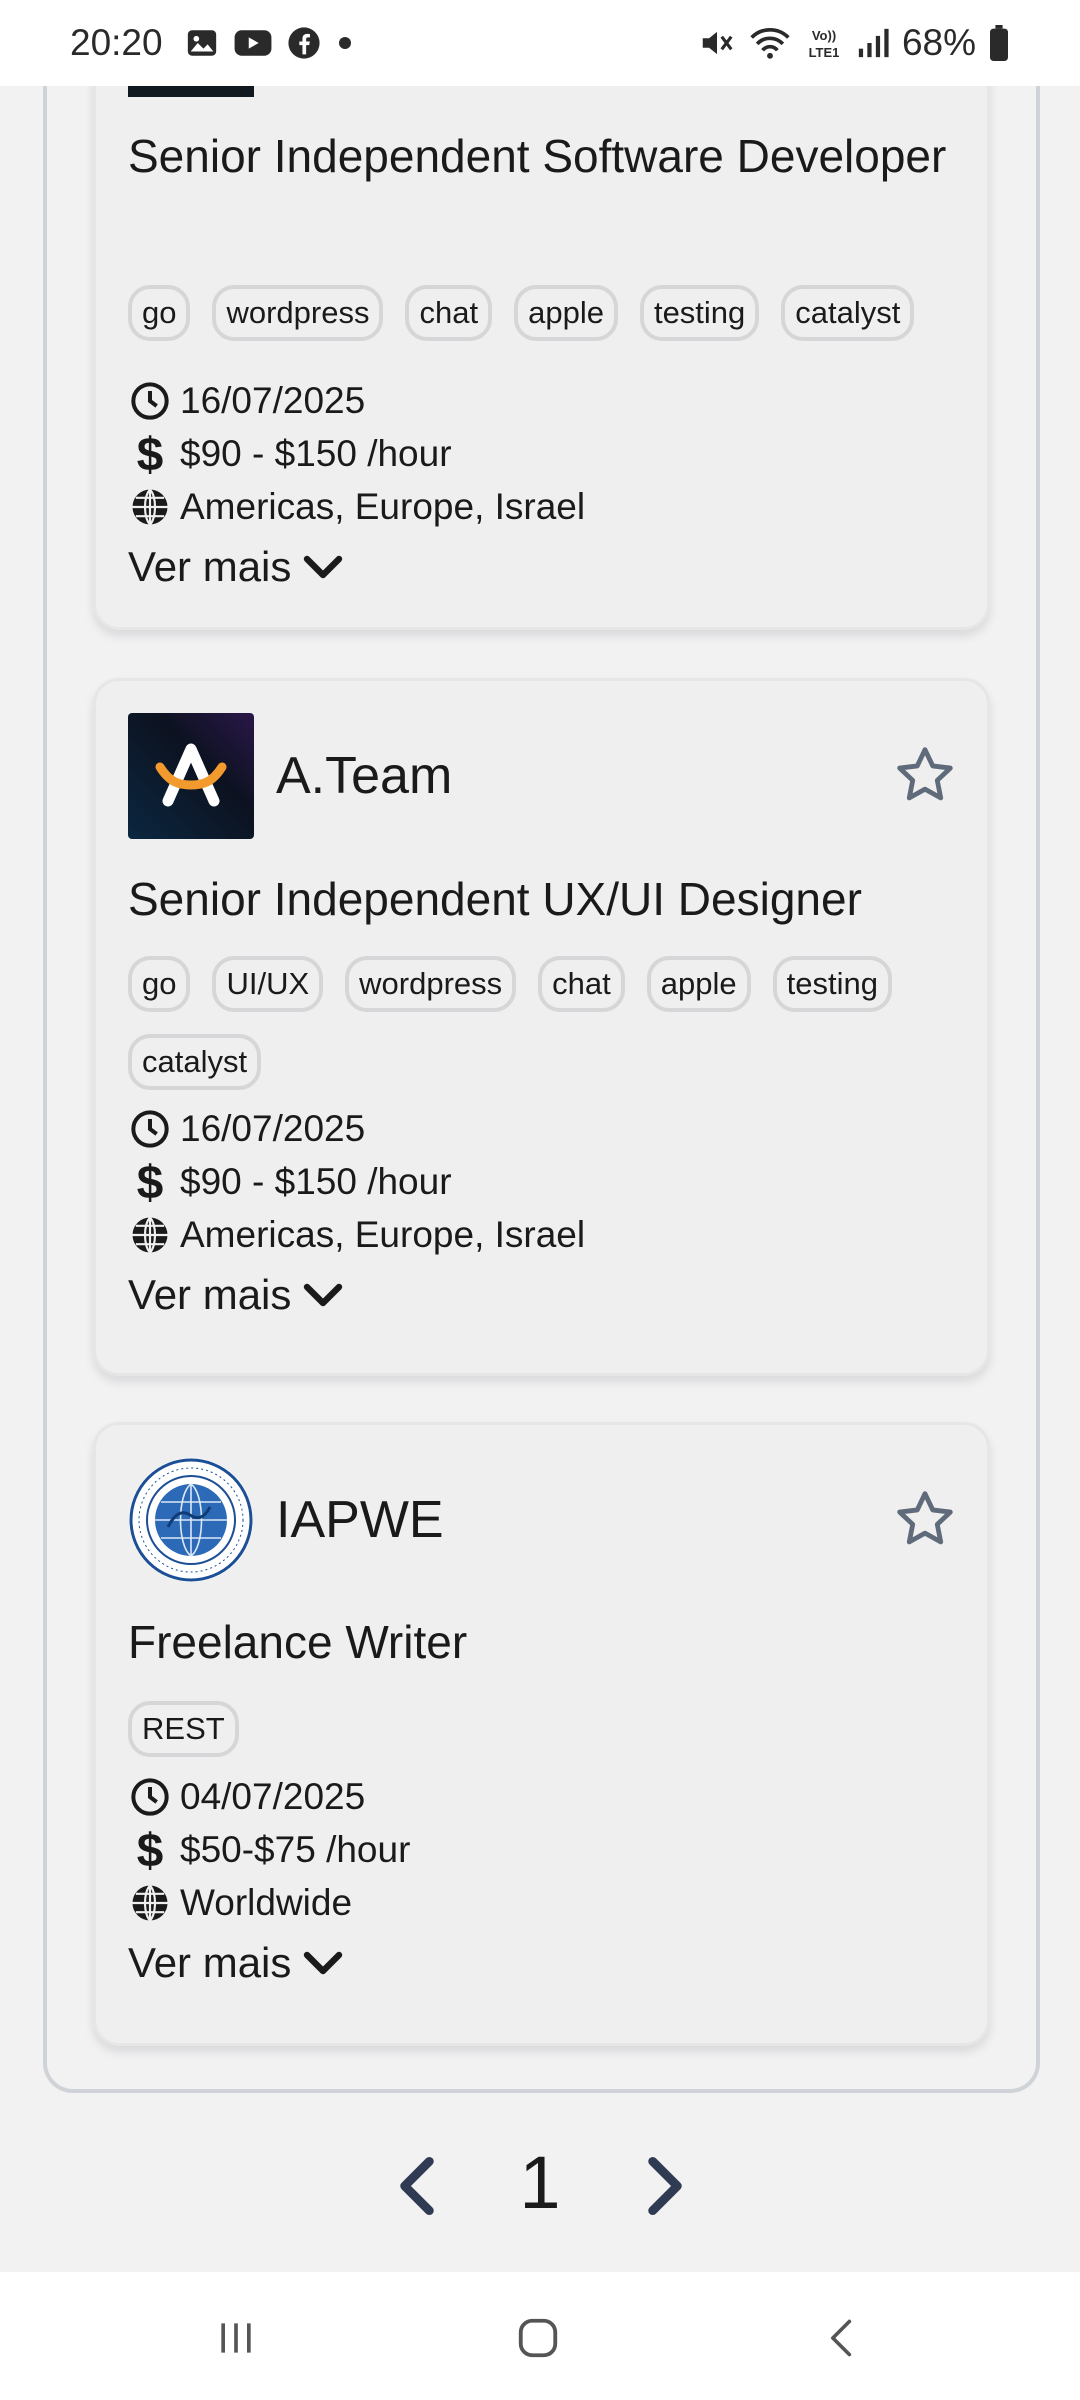 This screenshot has width=1080, height=2400. I want to click on location-row: Worldwide, so click(240, 1903).